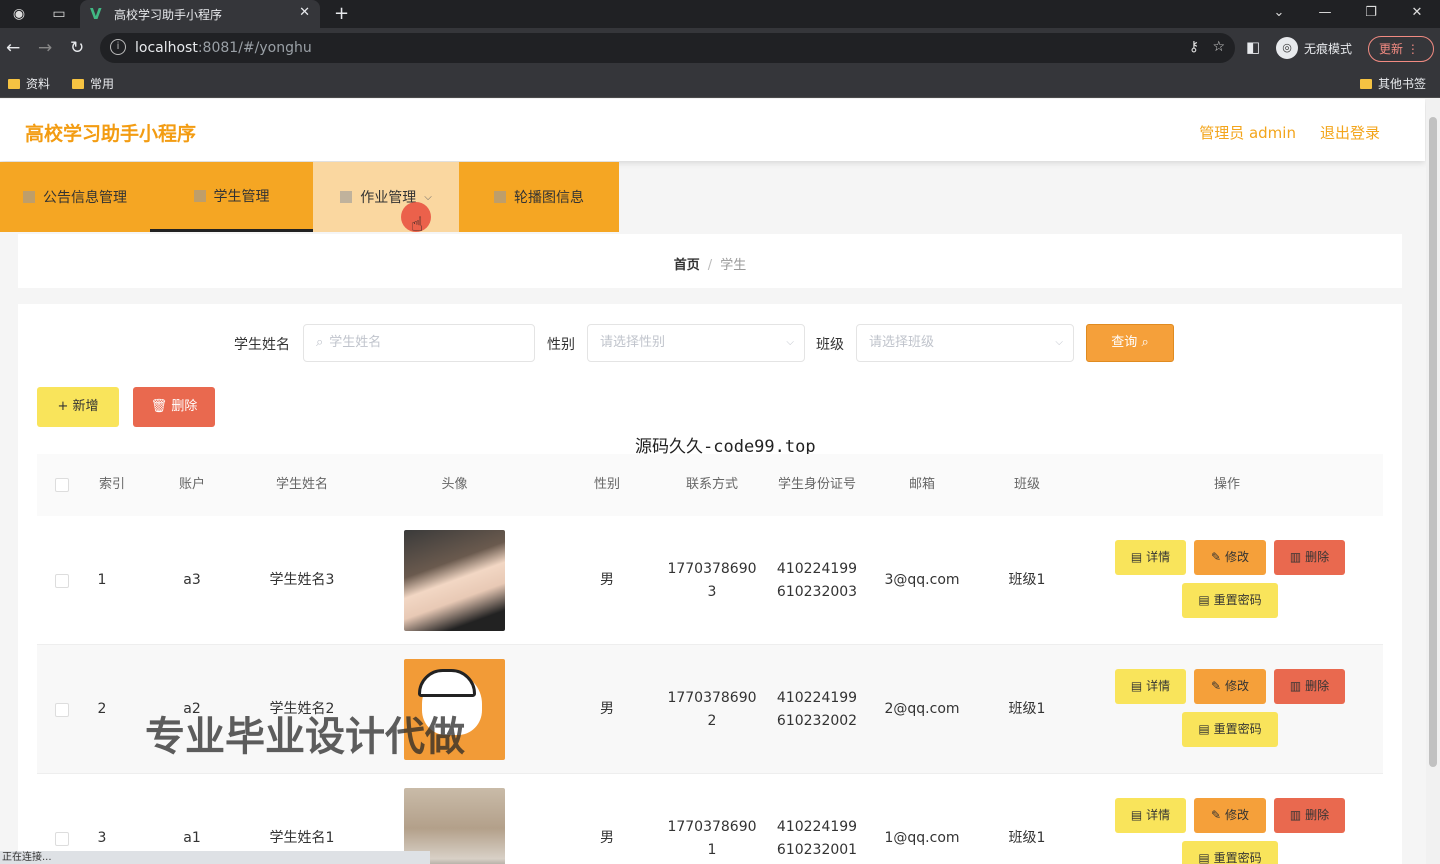 This screenshot has height=864, width=1440. I want to click on reload-icon: ↻, so click(77, 48).